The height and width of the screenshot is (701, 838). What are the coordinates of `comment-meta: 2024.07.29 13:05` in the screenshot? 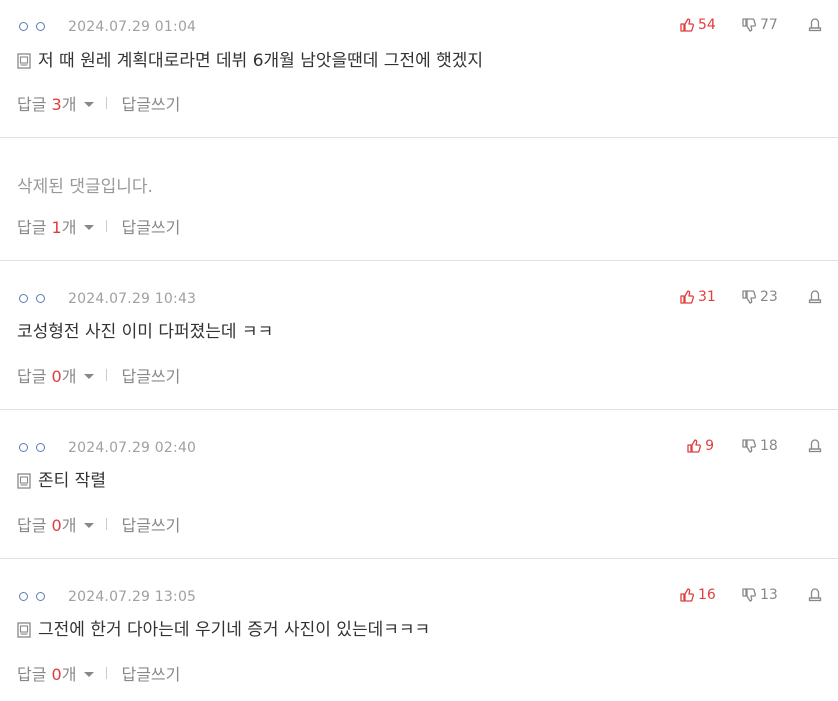 It's located at (106, 597).